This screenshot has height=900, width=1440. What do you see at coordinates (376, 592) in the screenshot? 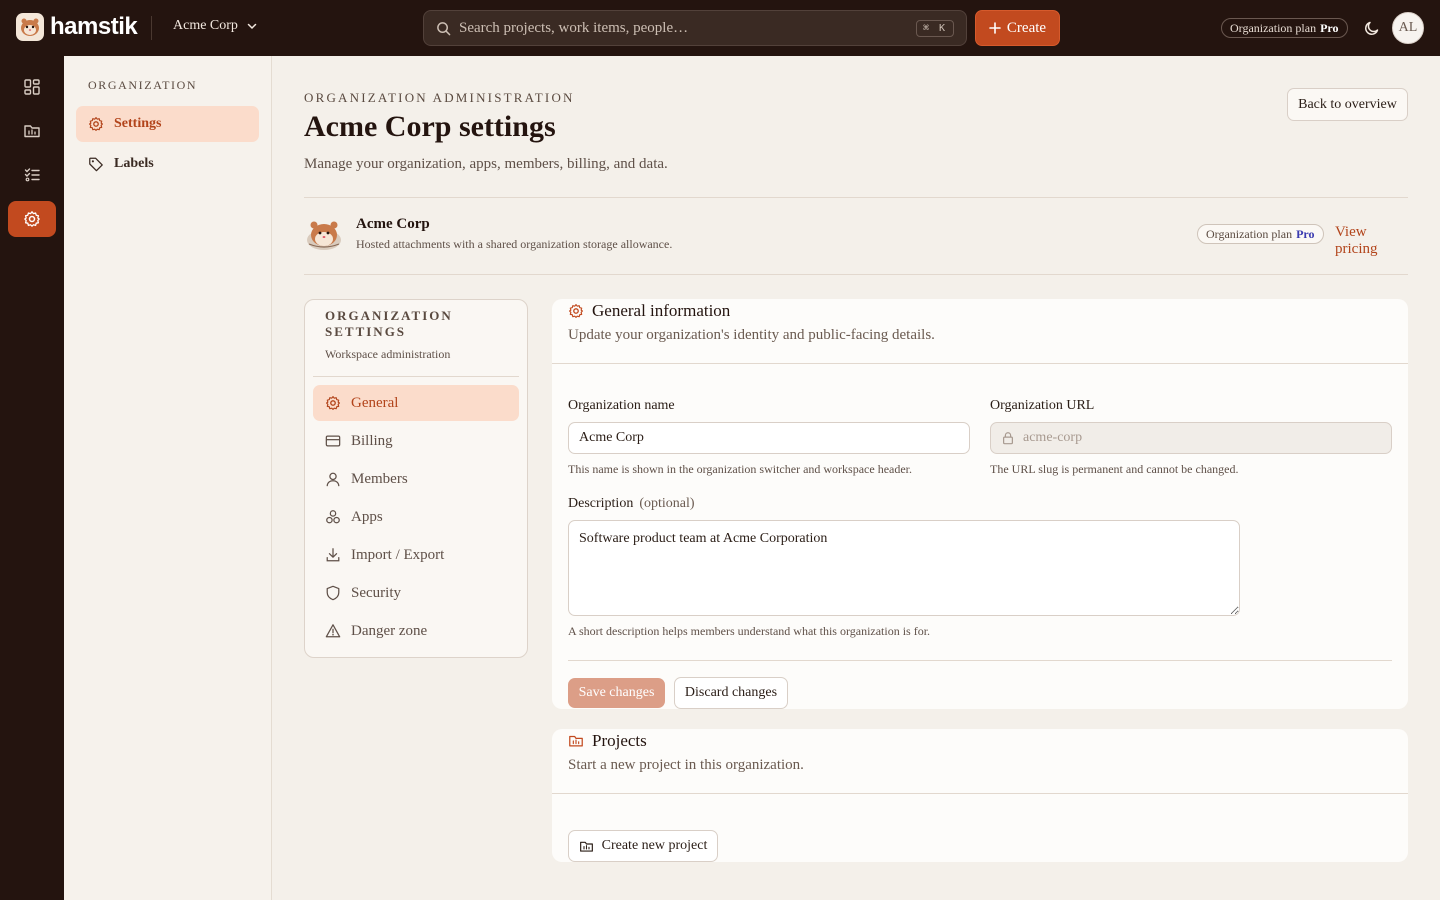
I see `settings-nav-label: Security` at bounding box center [376, 592].